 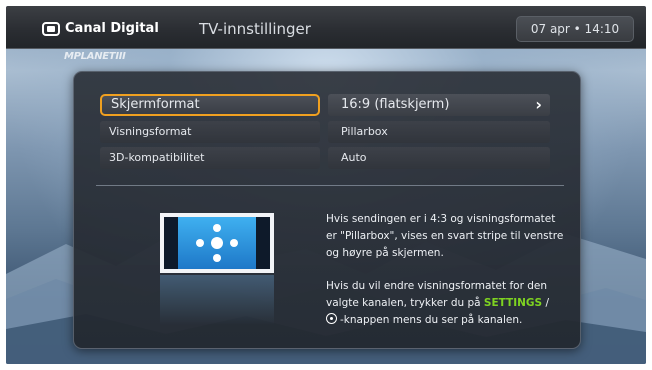 What do you see at coordinates (210, 132) in the screenshot?
I see `setting-label: Visningsformat` at bounding box center [210, 132].